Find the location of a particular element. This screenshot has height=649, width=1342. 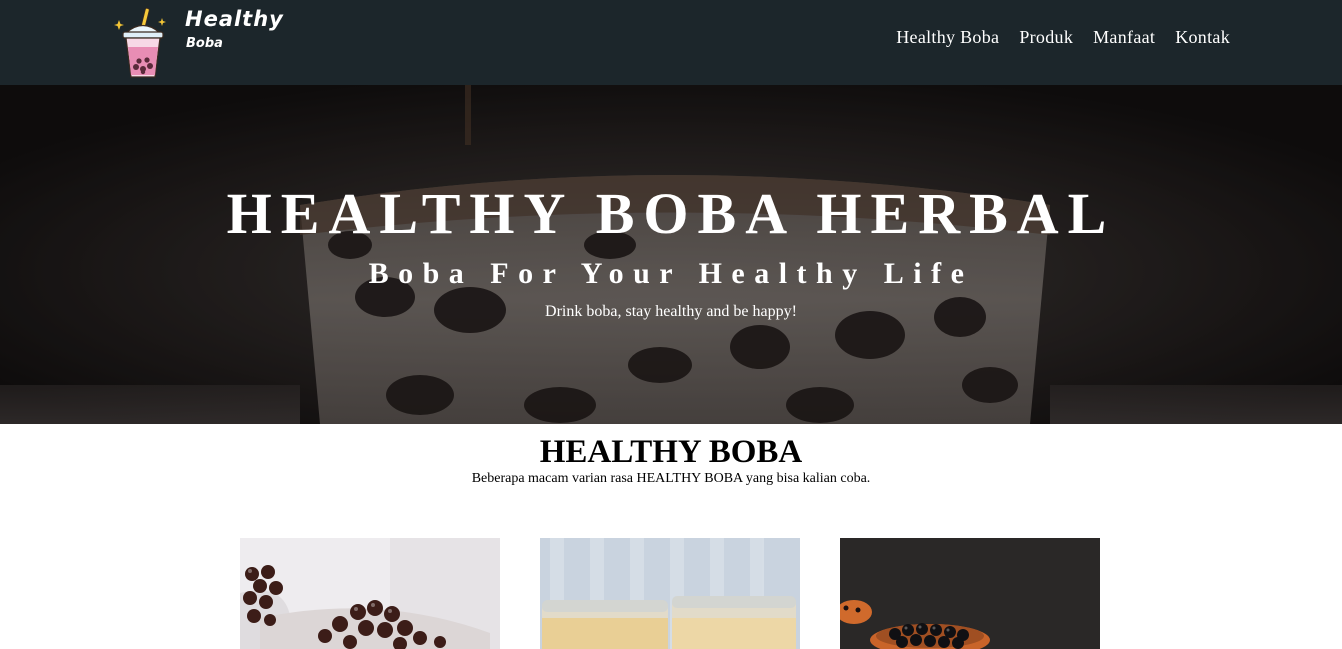

nav-link-healthy-boba: Healthy Boba is located at coordinates (947, 37).